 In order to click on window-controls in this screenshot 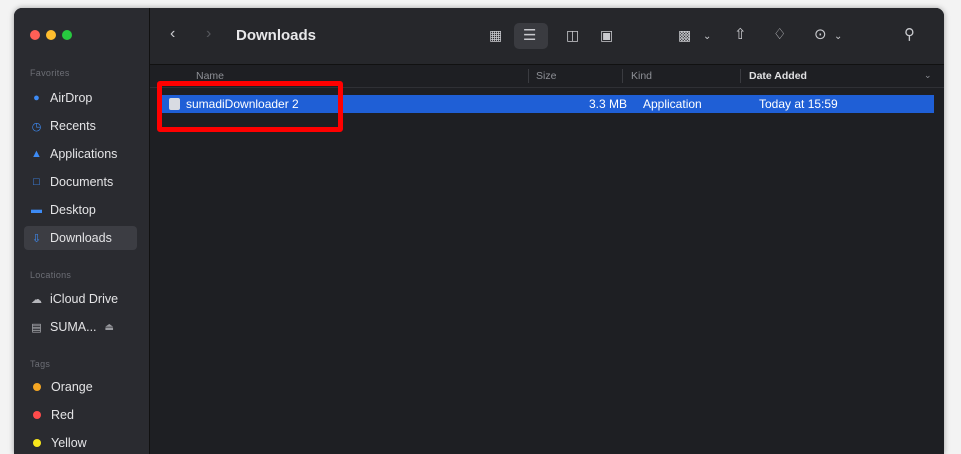, I will do `click(51, 35)`.